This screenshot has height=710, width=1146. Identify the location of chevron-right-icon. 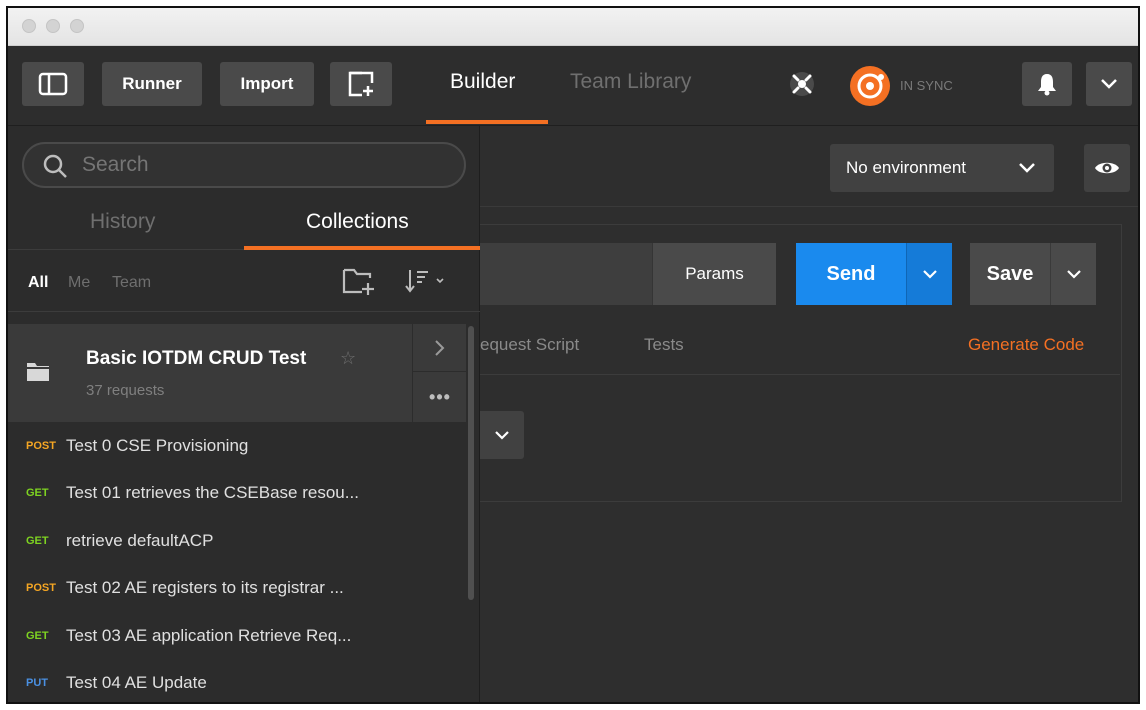
(440, 347).